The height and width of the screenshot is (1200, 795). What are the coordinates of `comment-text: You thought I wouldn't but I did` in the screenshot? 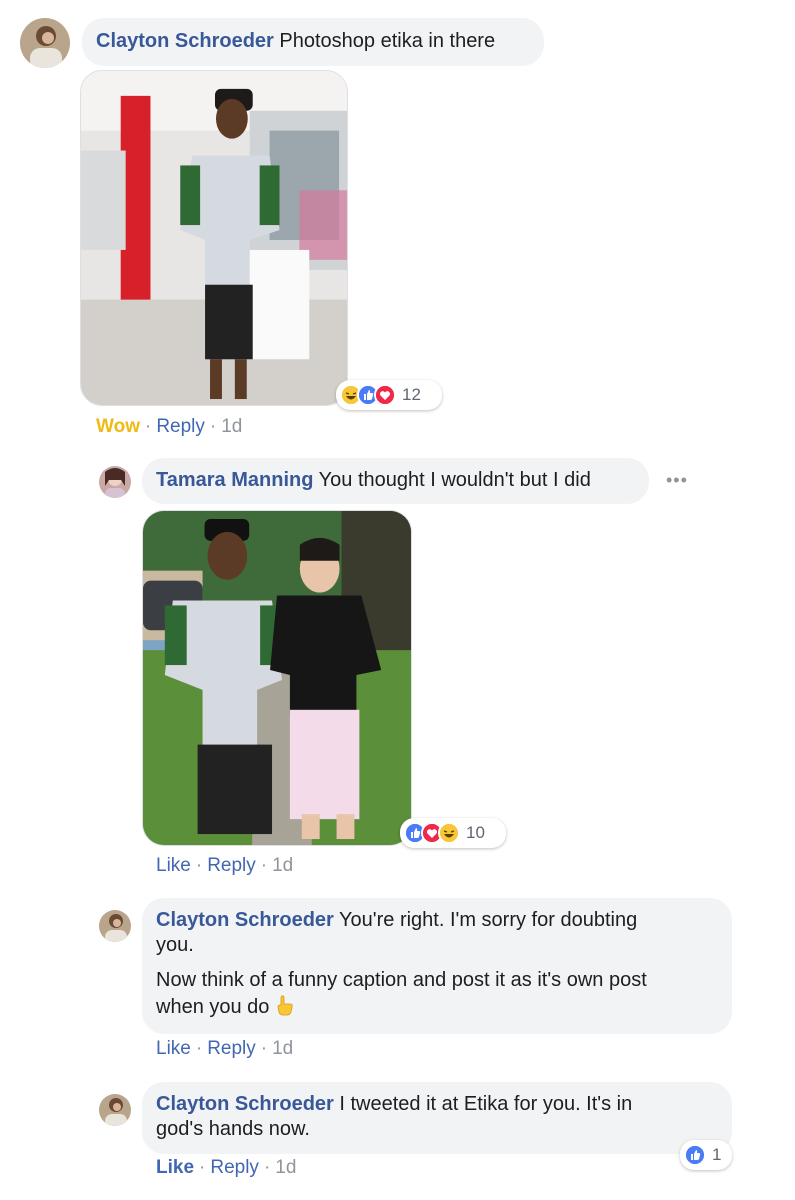 It's located at (454, 480).